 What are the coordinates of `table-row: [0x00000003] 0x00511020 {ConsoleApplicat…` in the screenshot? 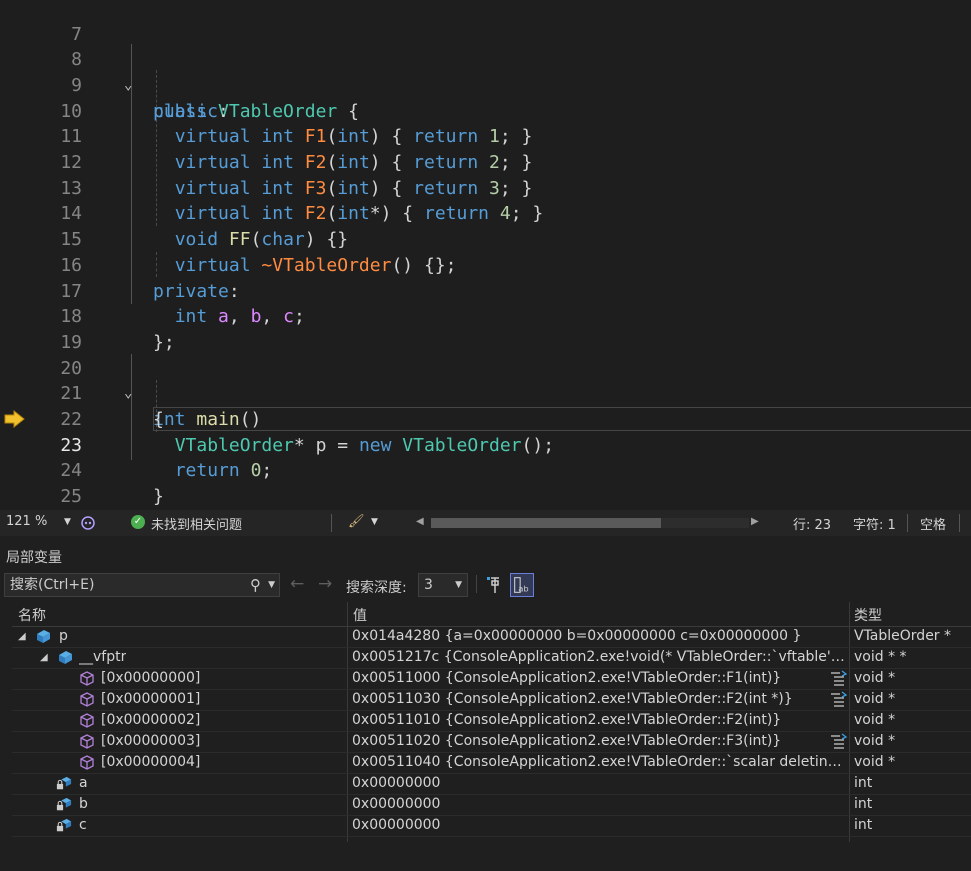 It's located at (491, 742).